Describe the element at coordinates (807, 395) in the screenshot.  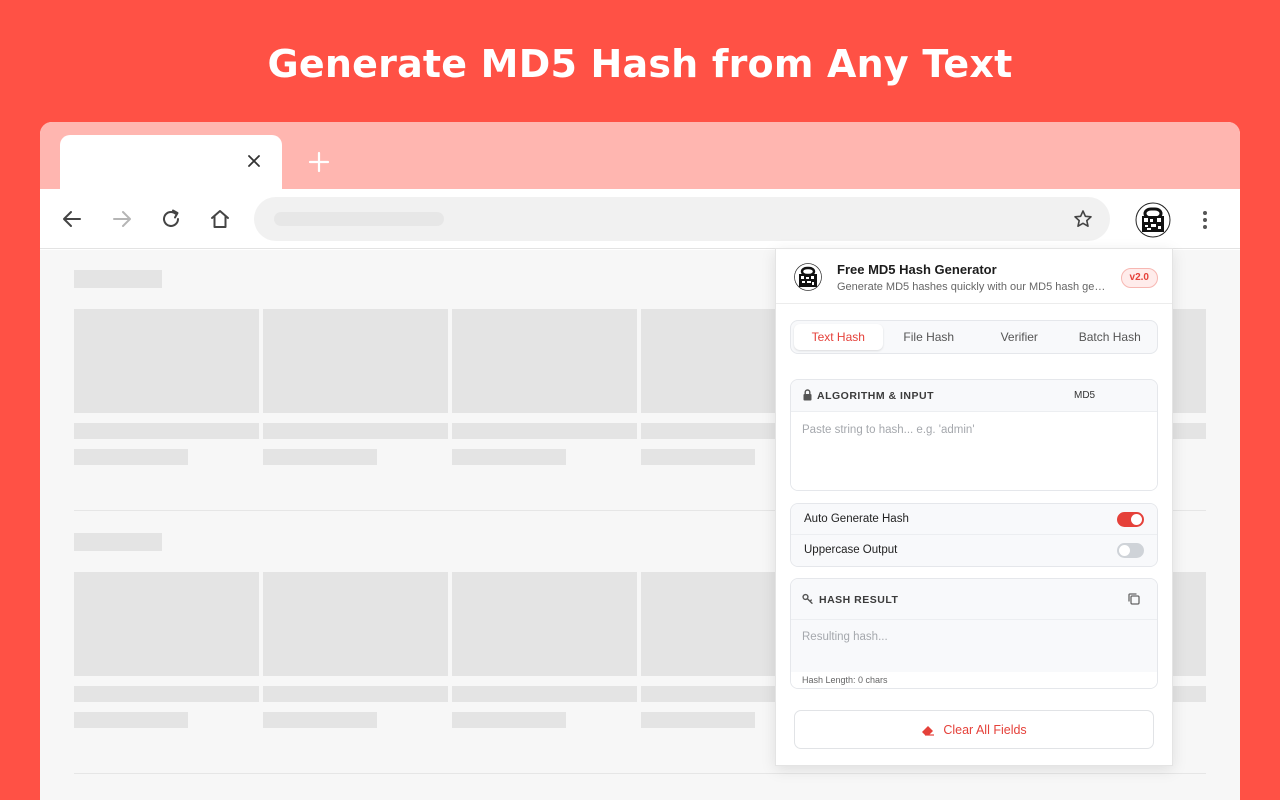
I see `lock-icon` at that location.